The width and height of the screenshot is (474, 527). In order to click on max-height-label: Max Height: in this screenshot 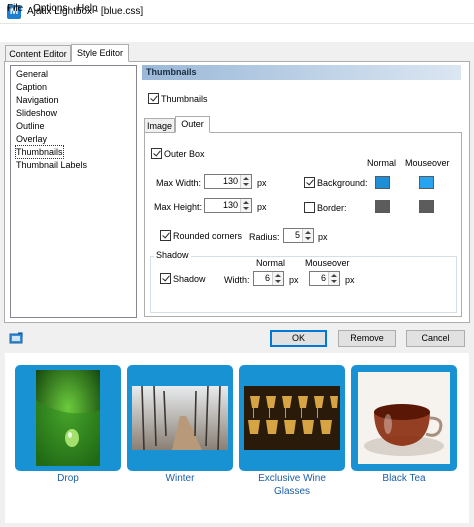, I will do `click(178, 207)`.